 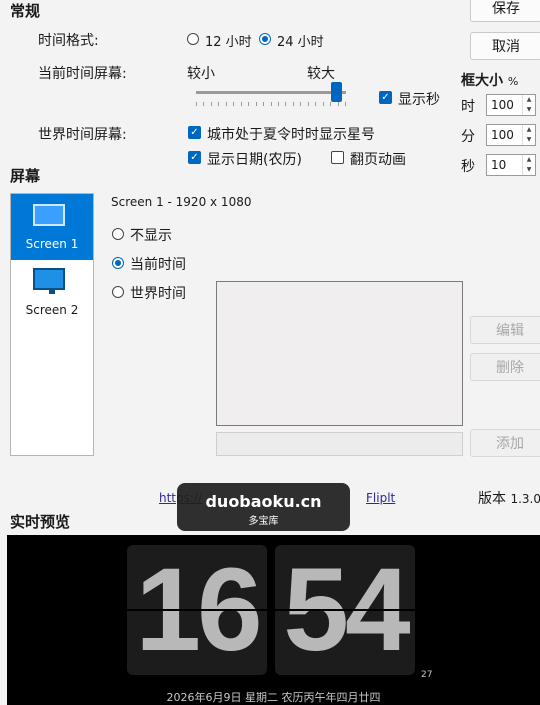 I want to click on screens-title: 屏幕, so click(x=25, y=176).